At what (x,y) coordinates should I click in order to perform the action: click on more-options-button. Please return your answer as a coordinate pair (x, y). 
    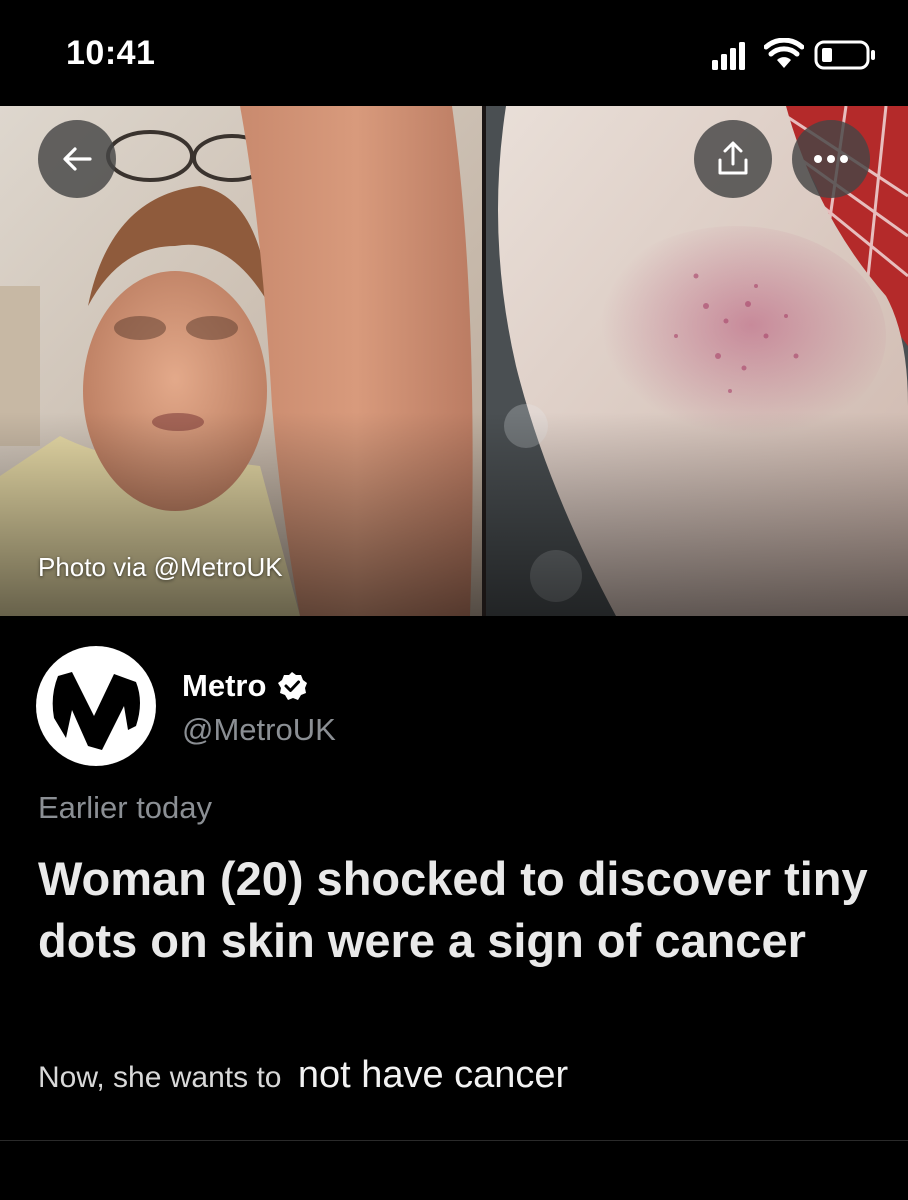
    Looking at the image, I should click on (831, 159).